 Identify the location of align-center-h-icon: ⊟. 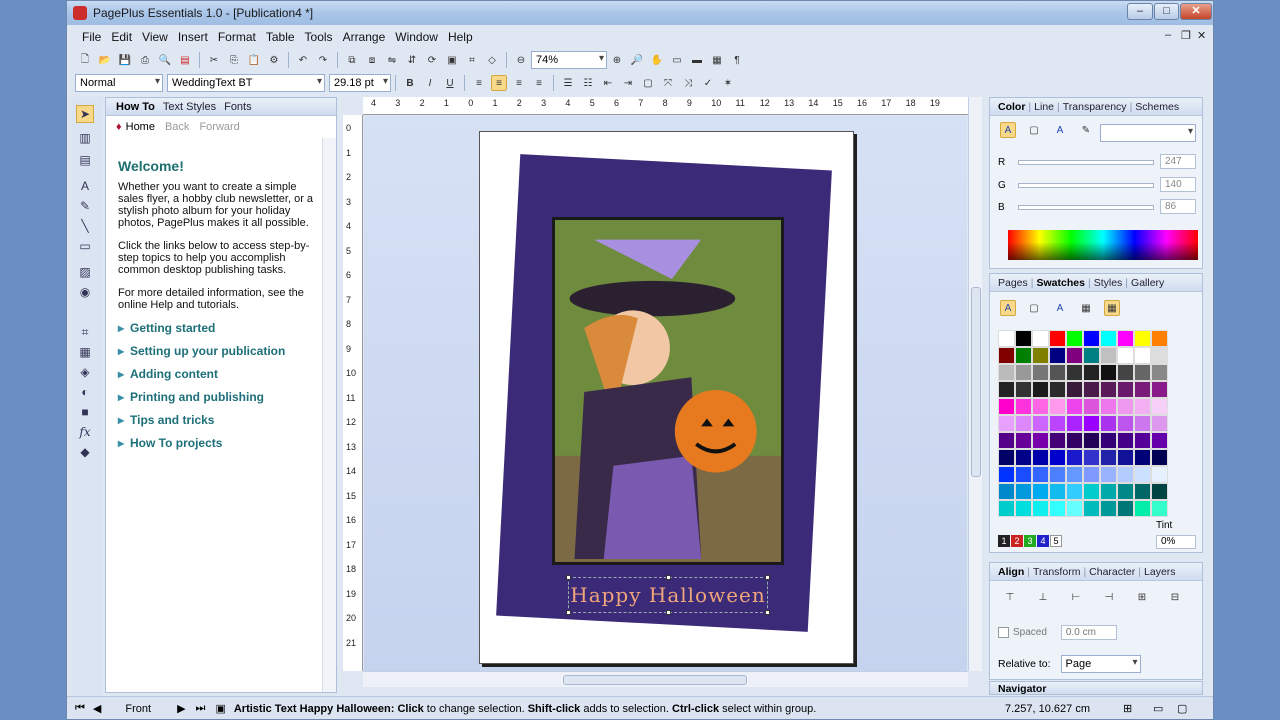
(1175, 597).